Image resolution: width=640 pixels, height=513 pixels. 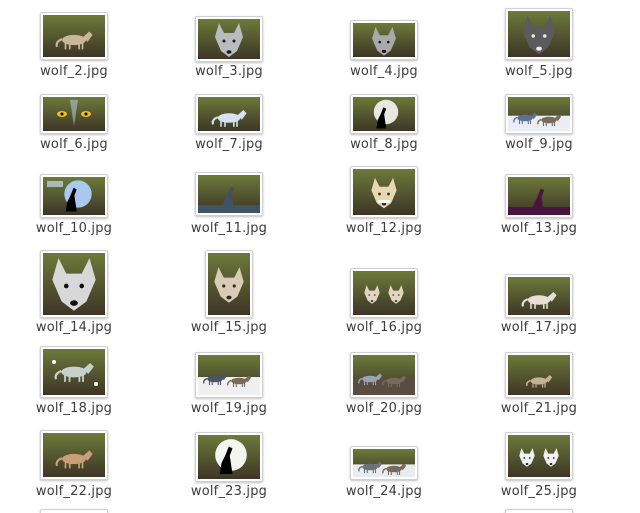 What do you see at coordinates (539, 491) in the screenshot?
I see `file-name: wolf_25.jpg` at bounding box center [539, 491].